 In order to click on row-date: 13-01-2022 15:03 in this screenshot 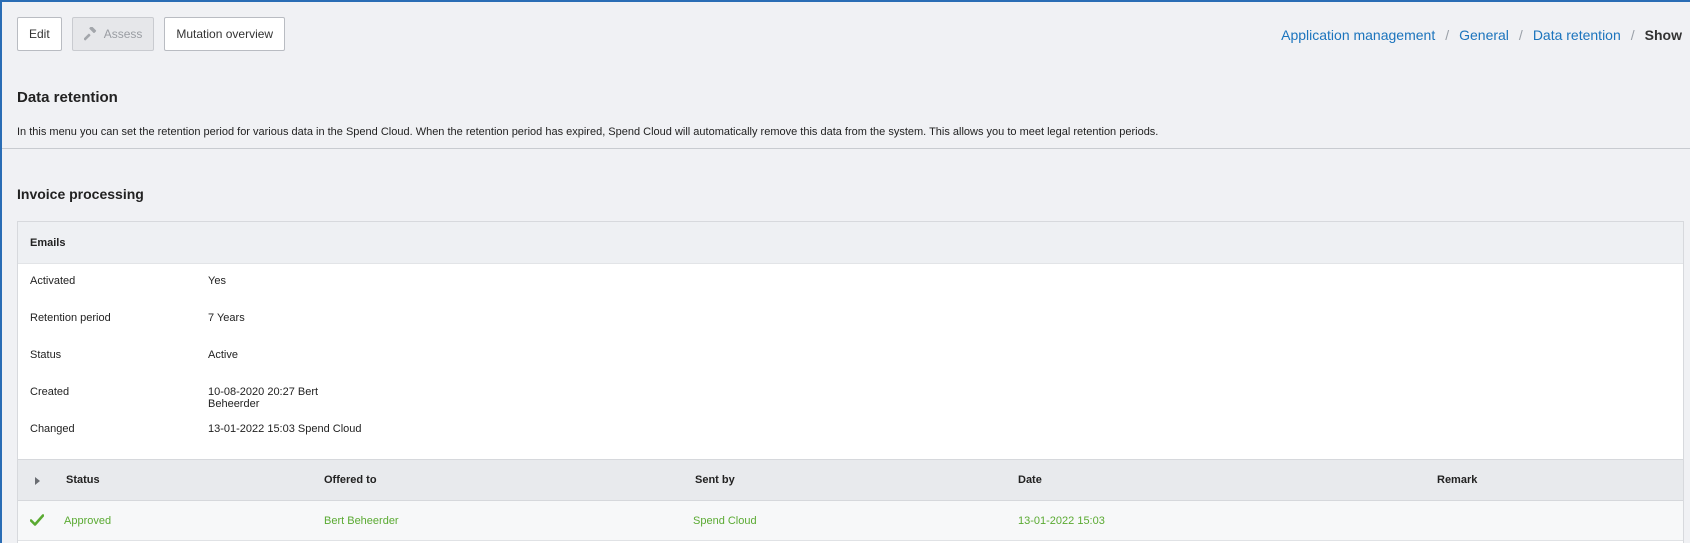, I will do `click(1061, 521)`.